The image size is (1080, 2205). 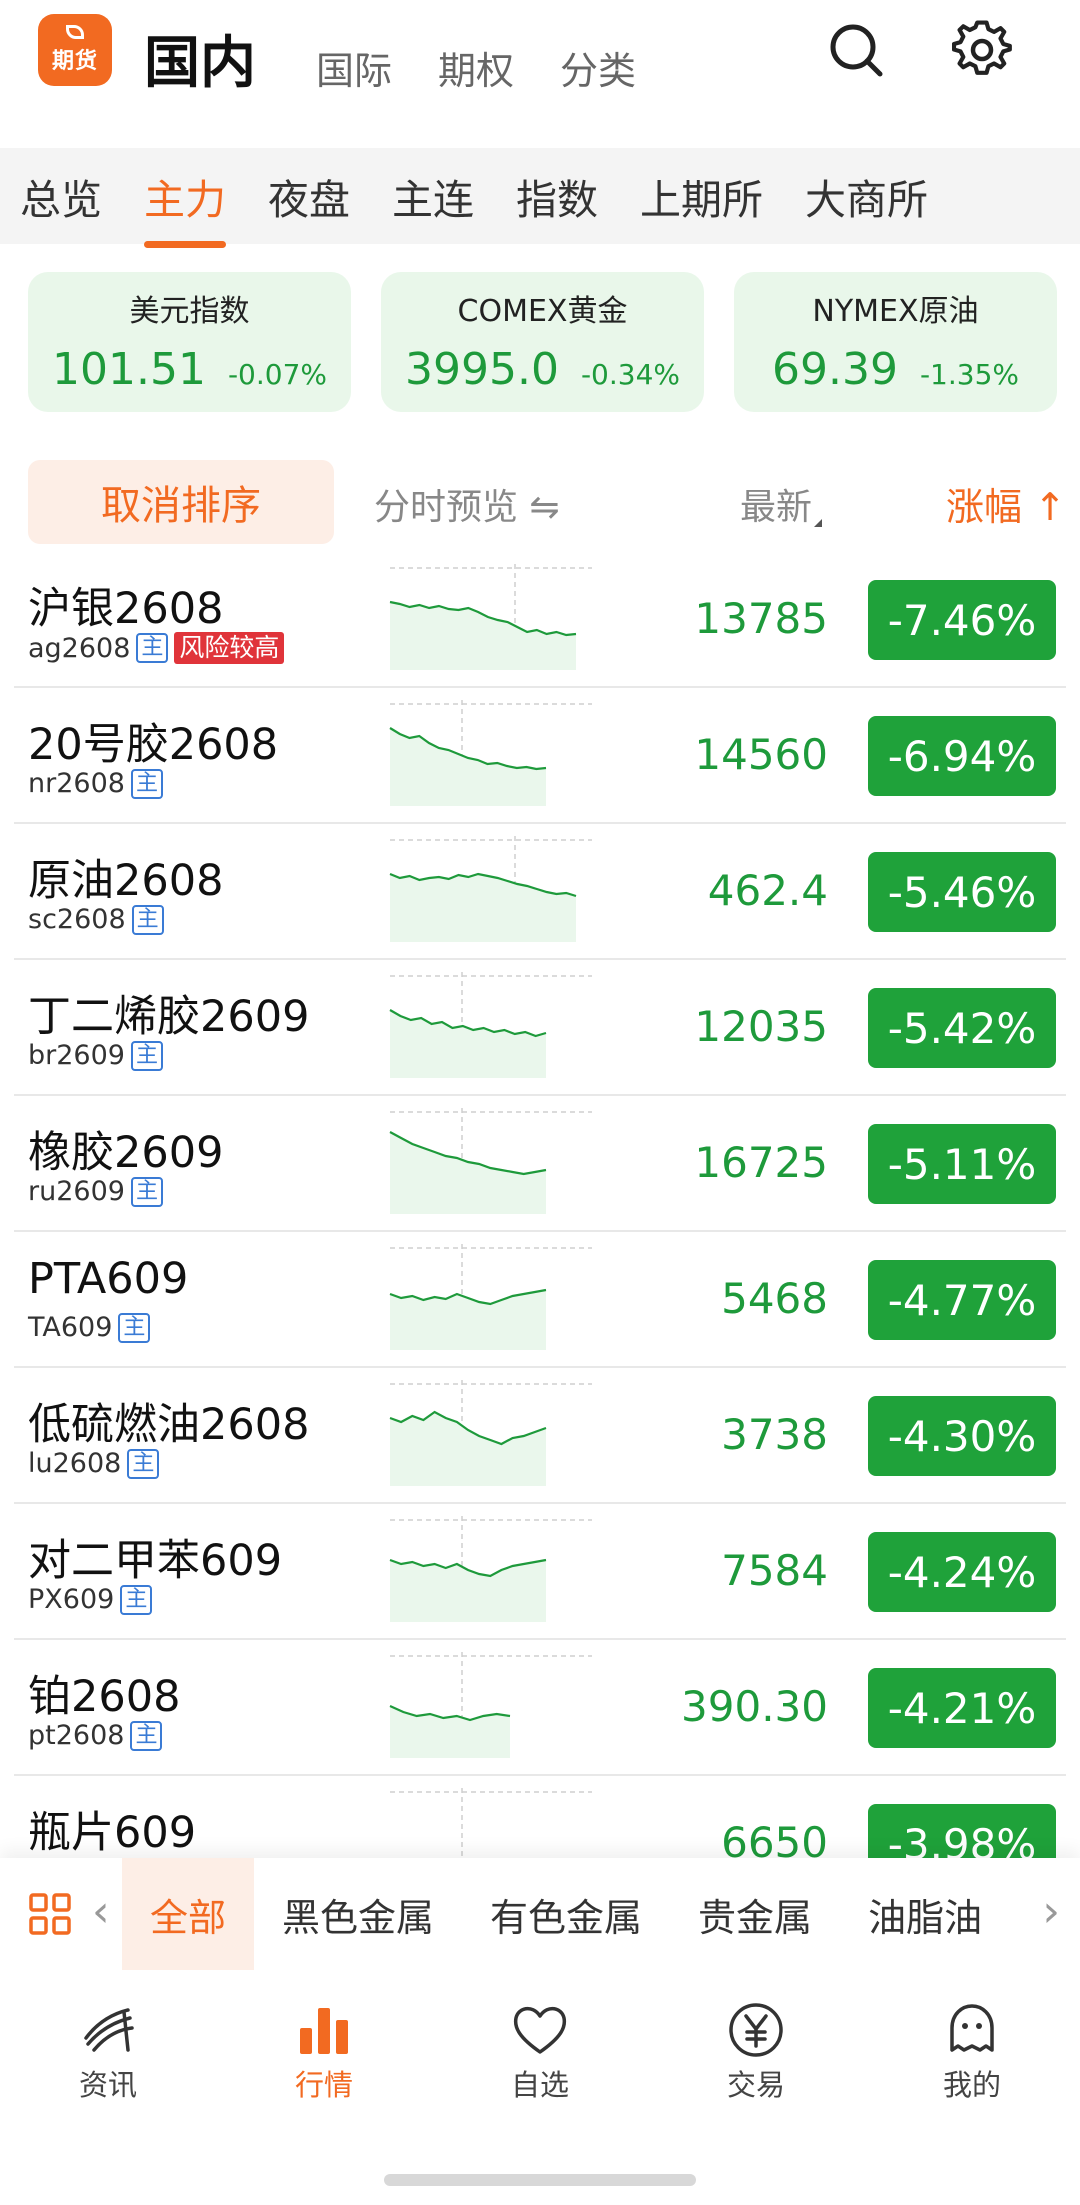 I want to click on quote-row: 丁二烯胶2609 br2609 主 12035 -5.42%, so click(x=540, y=1028).